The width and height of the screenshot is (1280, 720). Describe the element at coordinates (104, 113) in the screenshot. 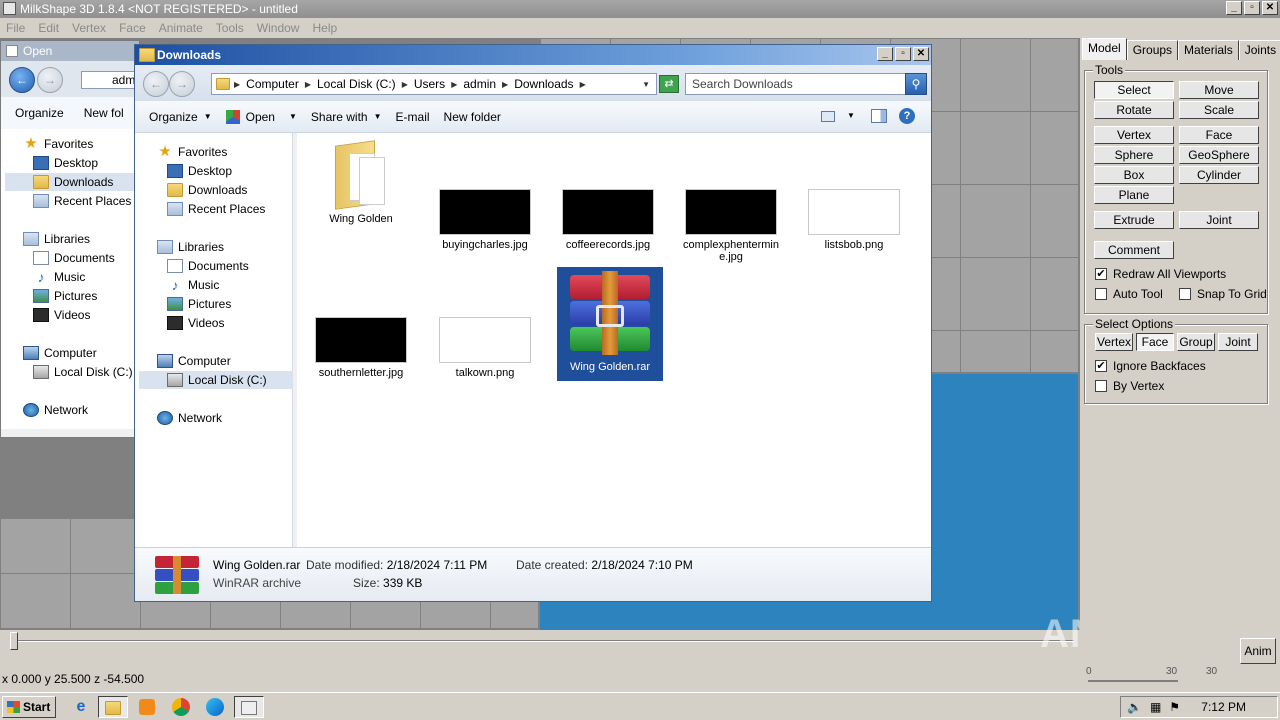

I see `open-new-folder-button: New fol` at that location.